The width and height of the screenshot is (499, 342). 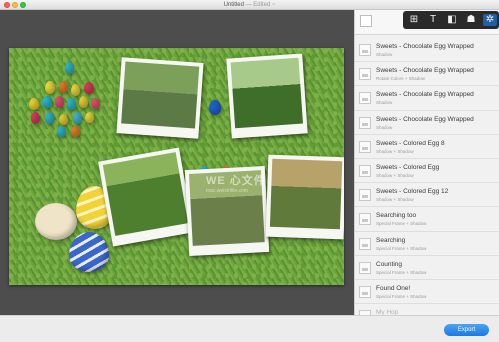 I want to click on watermark-subtext: mac.weixinfile.com, so click(x=227, y=191).